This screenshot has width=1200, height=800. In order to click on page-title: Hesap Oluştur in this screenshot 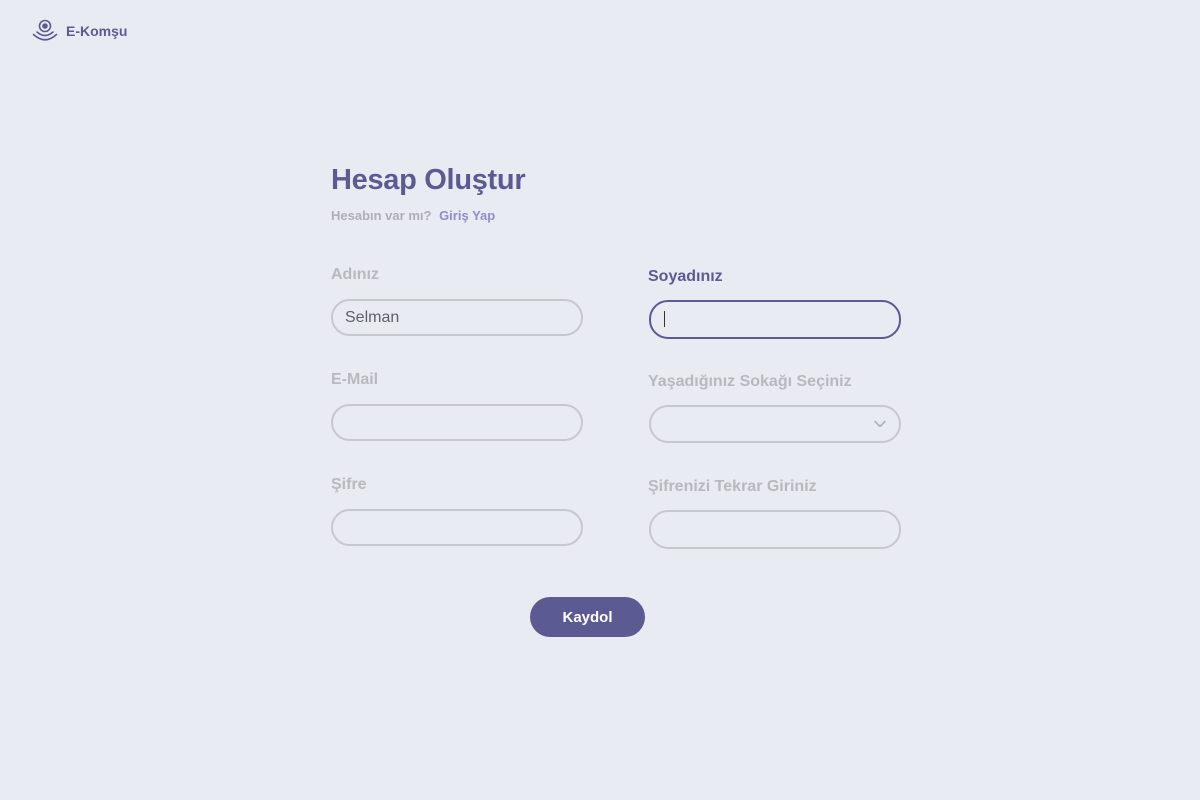, I will do `click(428, 180)`.